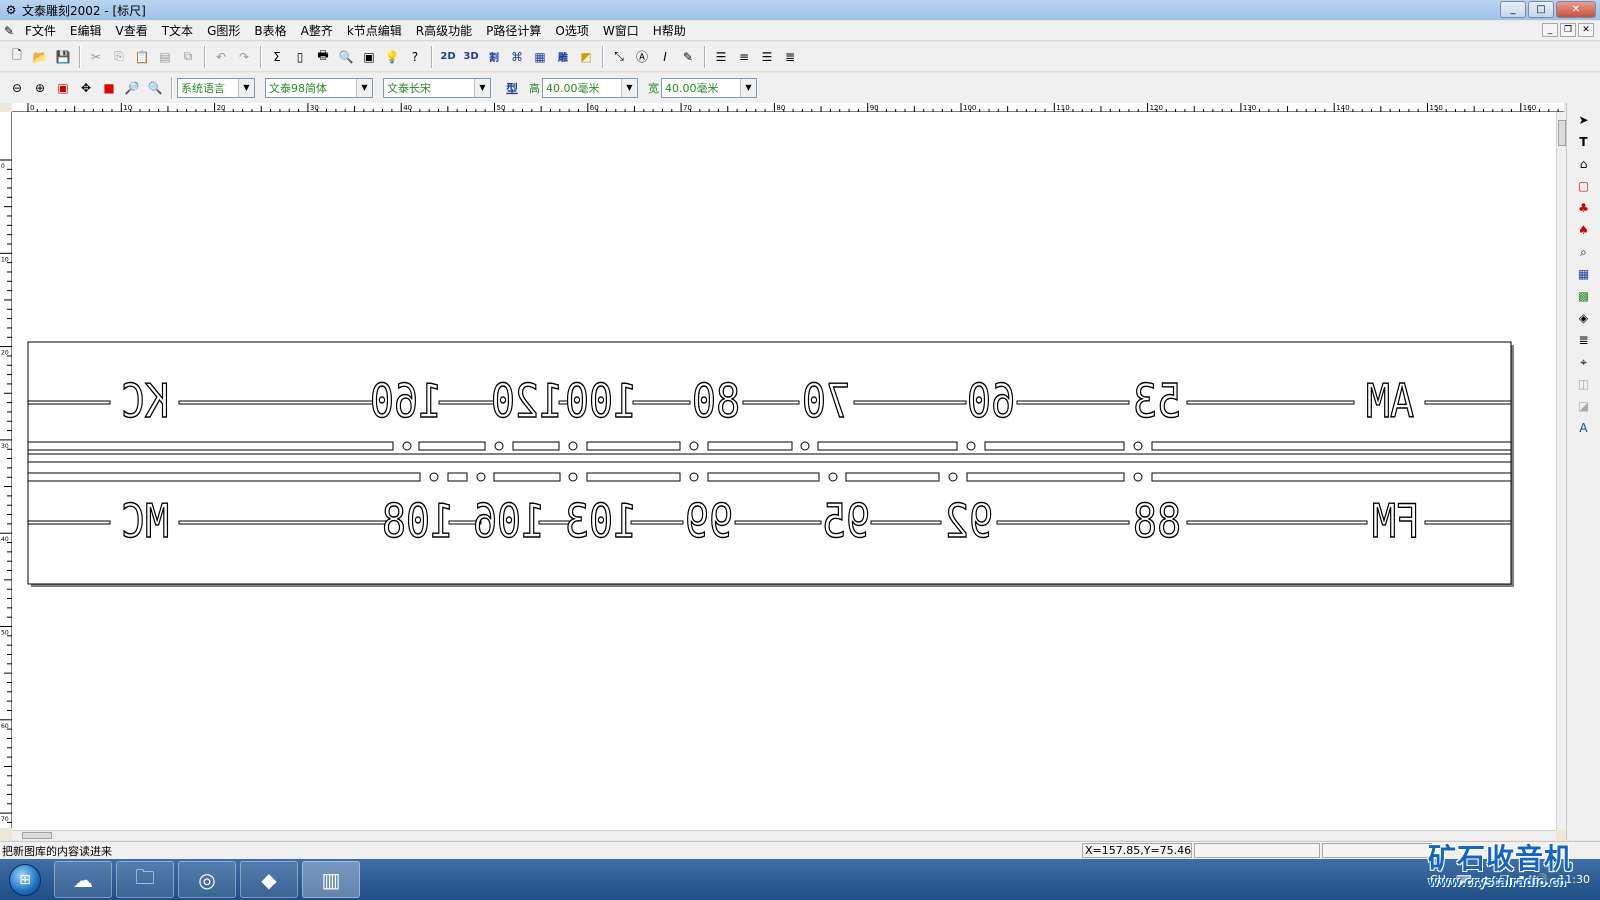  I want to click on 3d-button: 3D, so click(471, 57).